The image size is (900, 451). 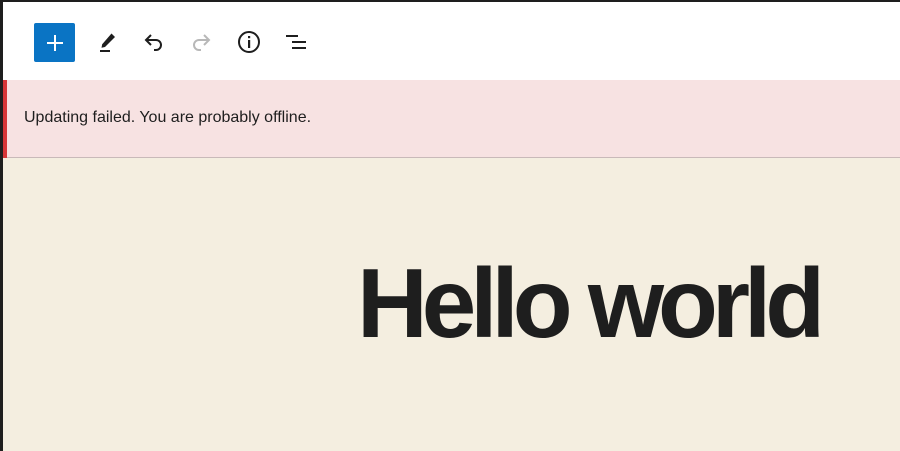 I want to click on details-button, so click(x=249, y=42).